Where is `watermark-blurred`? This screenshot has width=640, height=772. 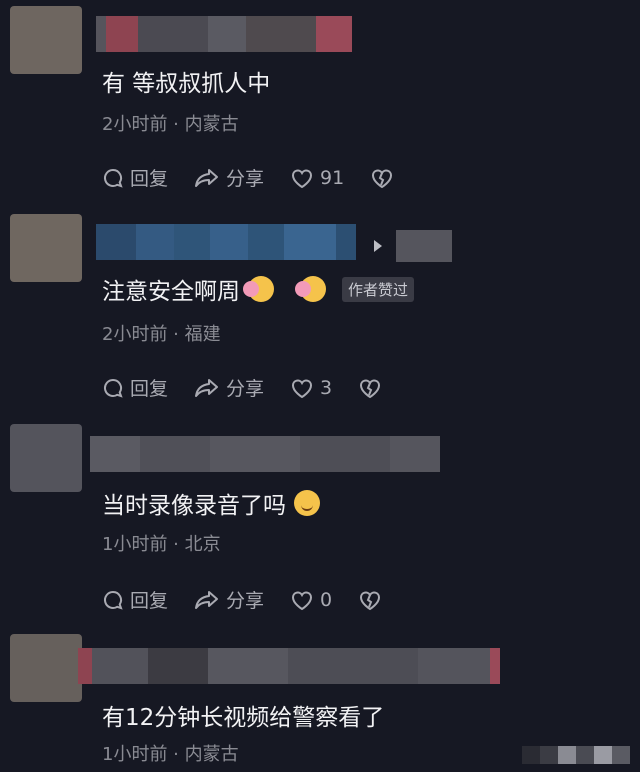
watermark-blurred is located at coordinates (576, 755).